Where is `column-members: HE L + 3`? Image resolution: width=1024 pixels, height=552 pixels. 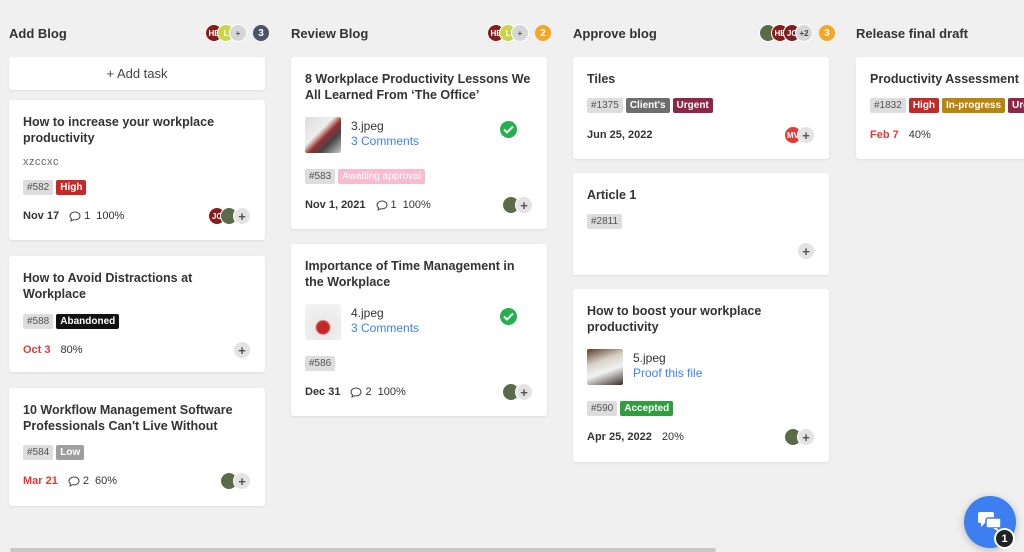 column-members: HE L + 3 is located at coordinates (237, 33).